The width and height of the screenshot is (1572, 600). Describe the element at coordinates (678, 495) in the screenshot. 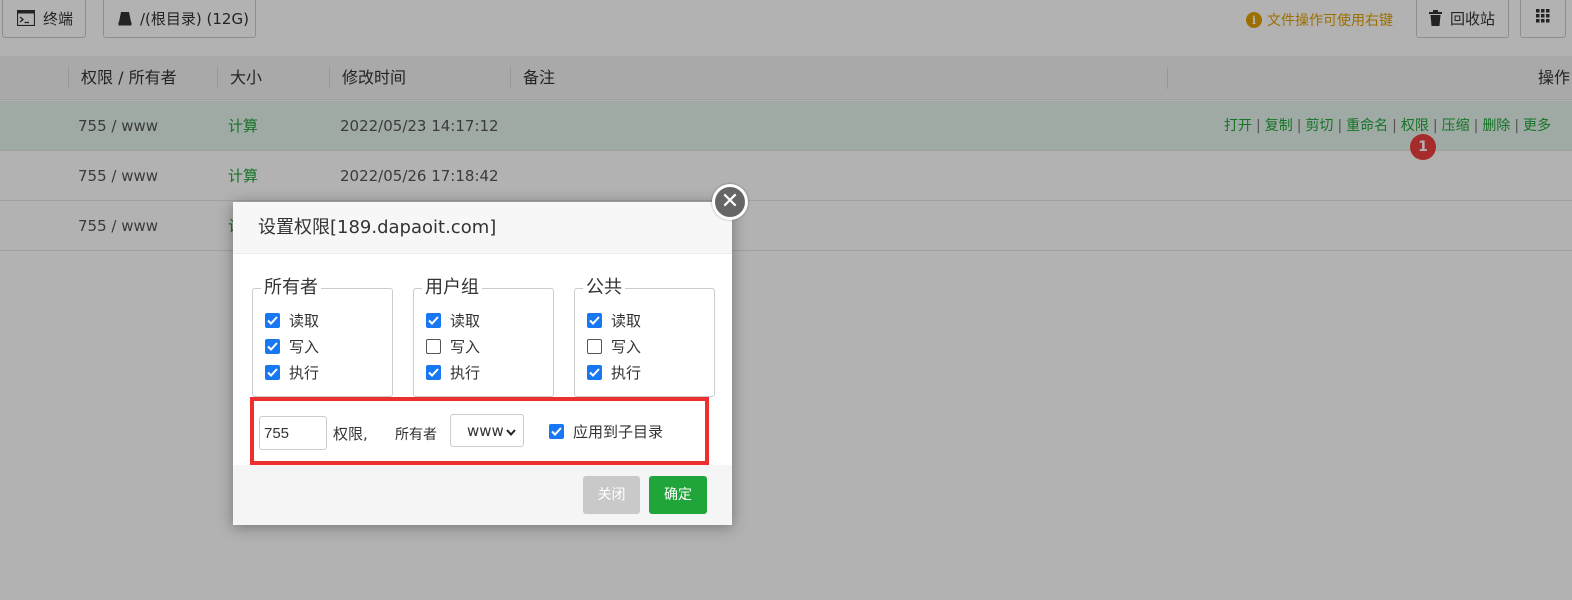

I see `confirm-button: 确定` at that location.